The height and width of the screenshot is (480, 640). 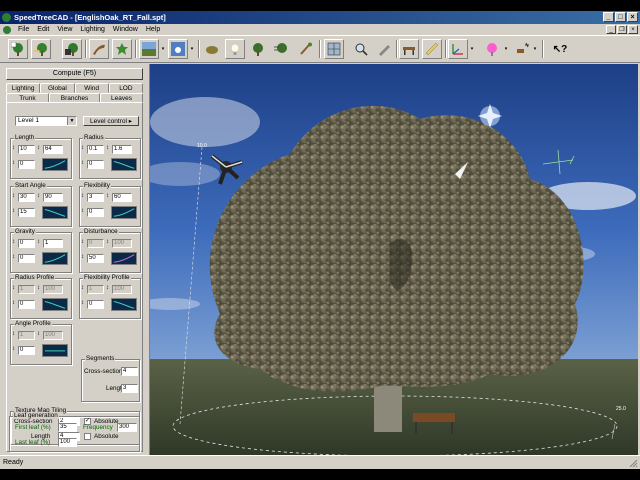 What do you see at coordinates (53, 289) in the screenshot?
I see `radius-profile-max-field: 100` at bounding box center [53, 289].